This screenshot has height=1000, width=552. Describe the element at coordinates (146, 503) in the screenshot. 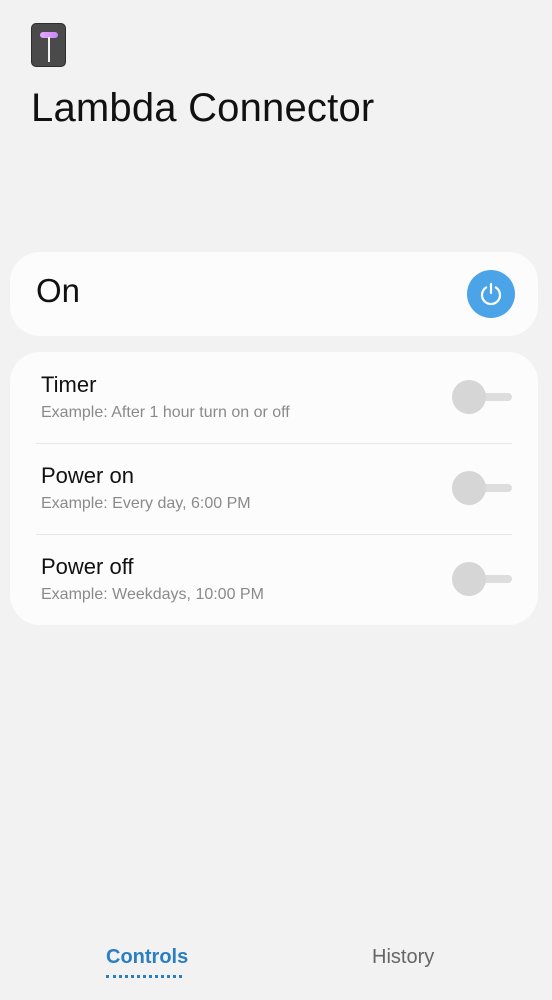

I see `schedule-row-example: Example: Every day, 6:00 PM` at that location.